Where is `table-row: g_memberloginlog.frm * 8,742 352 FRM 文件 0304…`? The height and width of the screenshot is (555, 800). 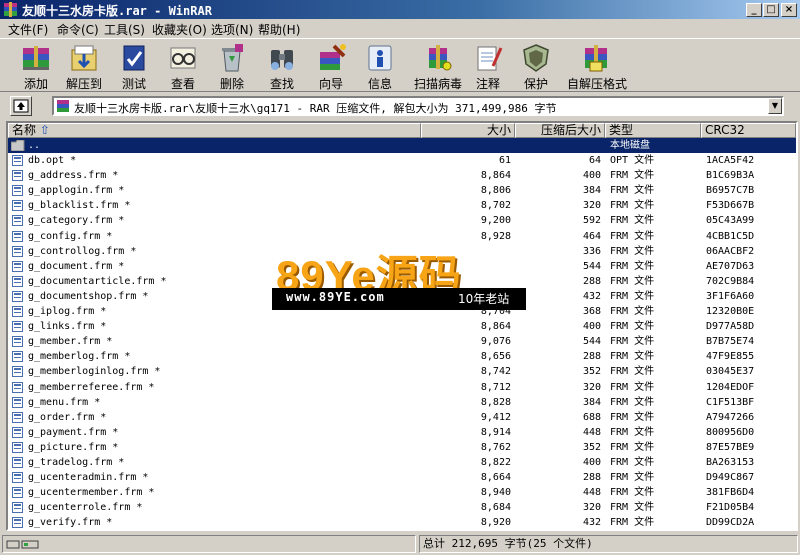
table-row: g_memberloginlog.frm * 8,742 352 FRM 文件 0304… is located at coordinates (402, 371).